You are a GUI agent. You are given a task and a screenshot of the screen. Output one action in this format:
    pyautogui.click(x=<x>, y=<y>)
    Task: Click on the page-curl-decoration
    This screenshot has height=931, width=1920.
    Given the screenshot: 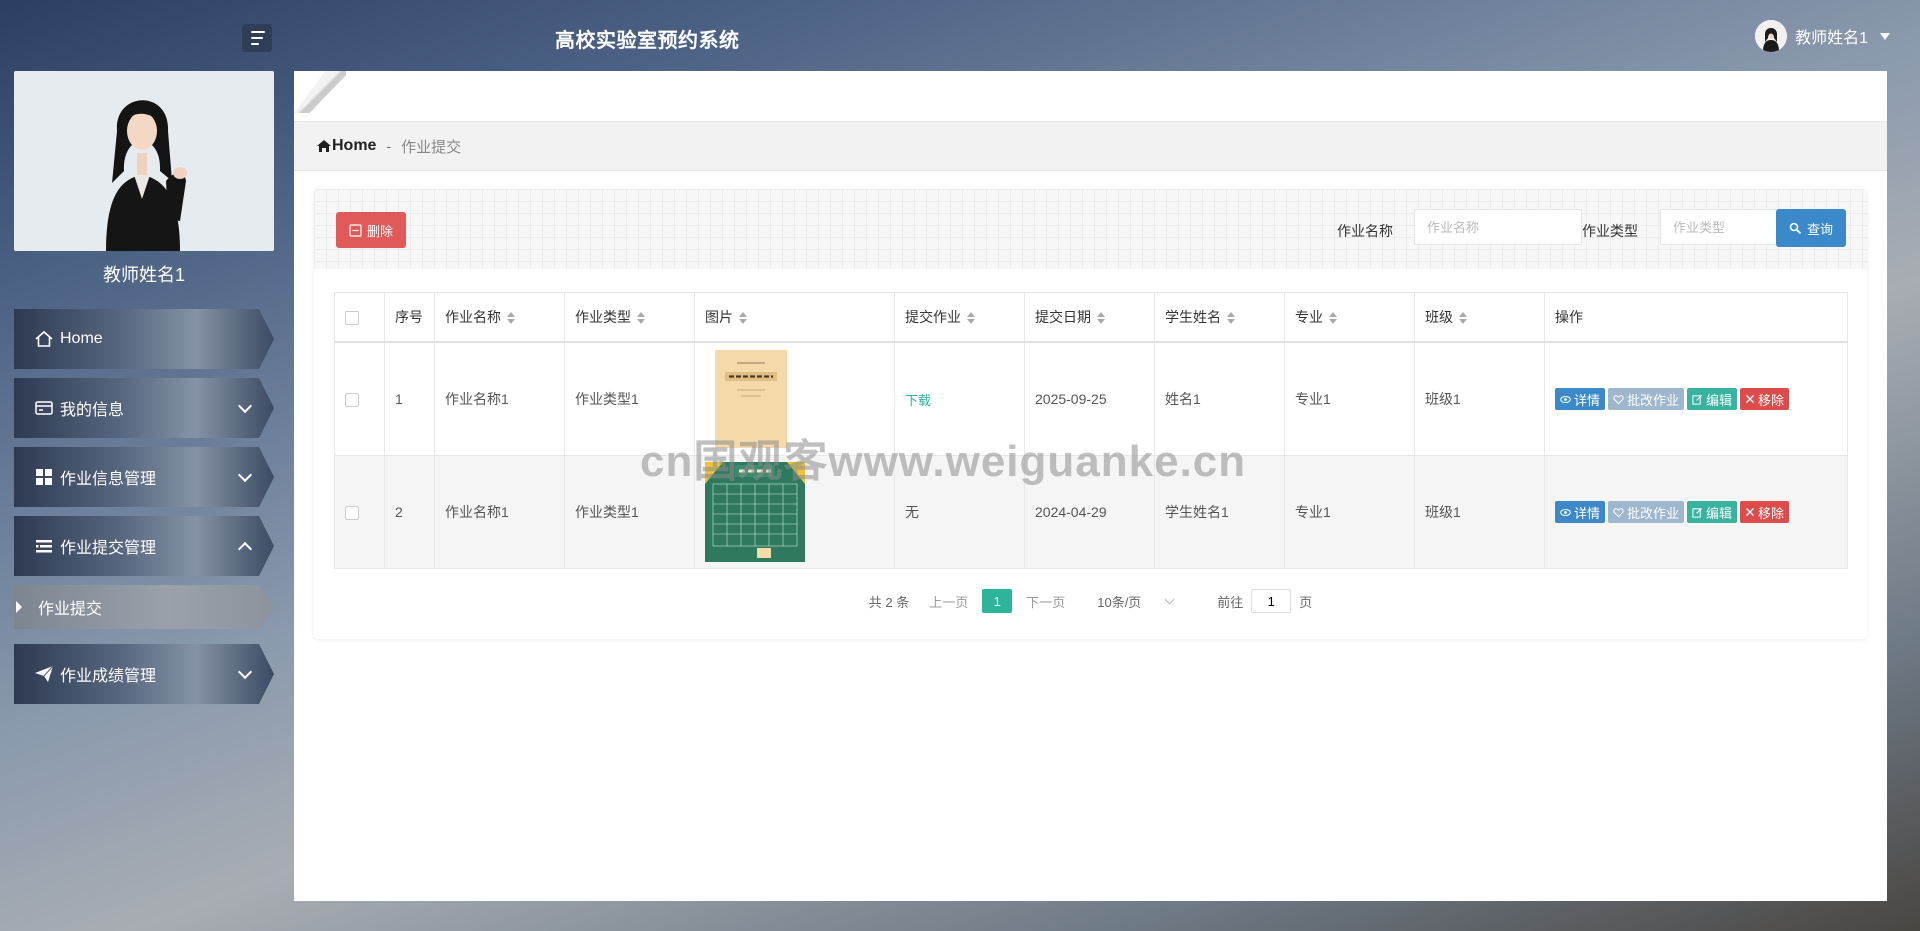 What is the action you would take?
    pyautogui.click(x=320, y=92)
    